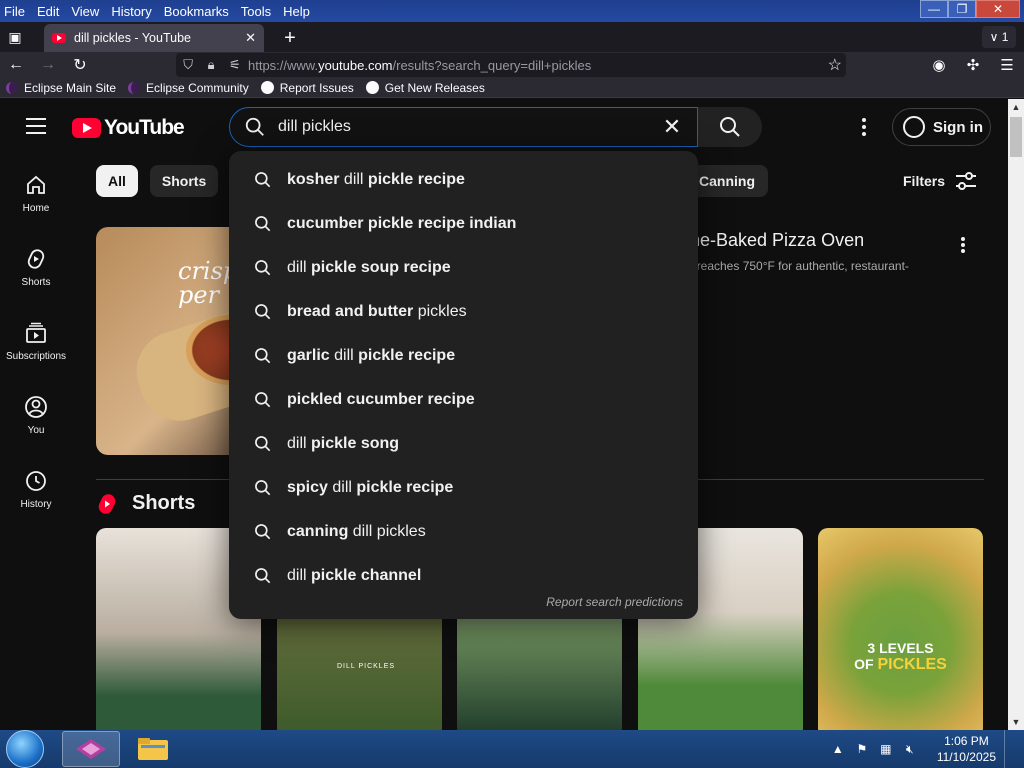 The width and height of the screenshot is (1024, 768). Describe the element at coordinates (372, 87) in the screenshot. I see `github-icon` at that location.